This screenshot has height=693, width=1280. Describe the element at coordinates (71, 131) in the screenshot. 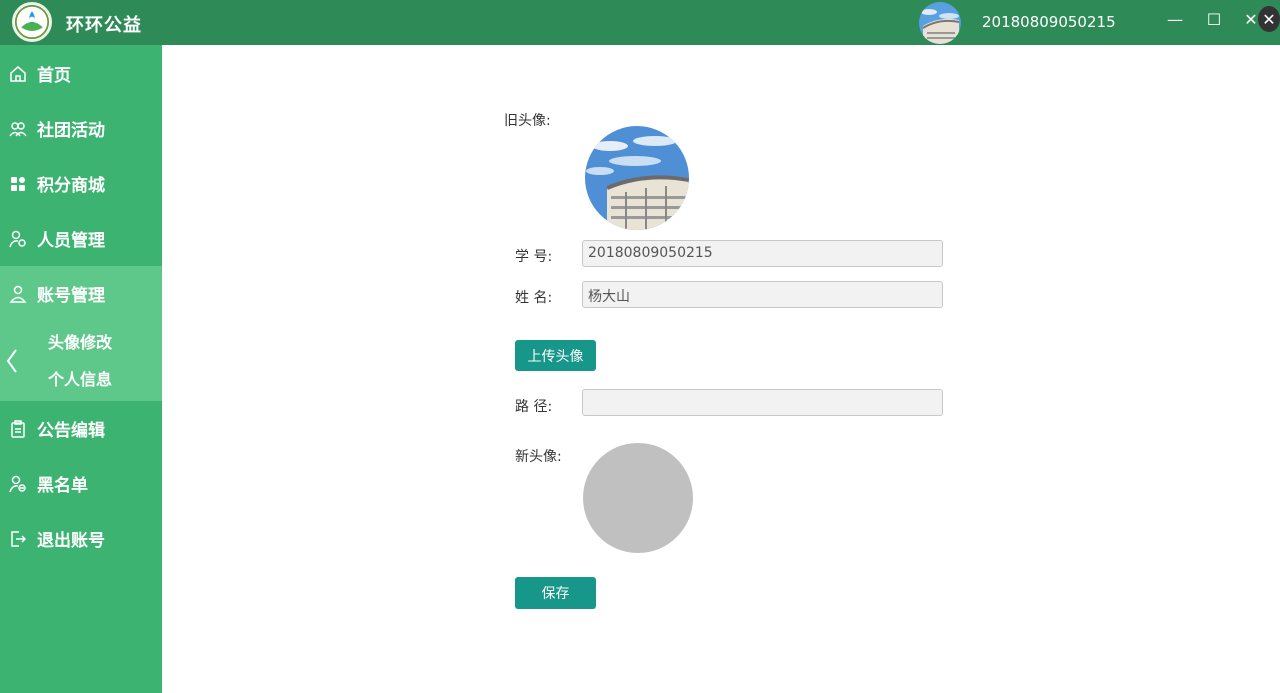

I see `sidebar-item-label: 社团活动` at that location.